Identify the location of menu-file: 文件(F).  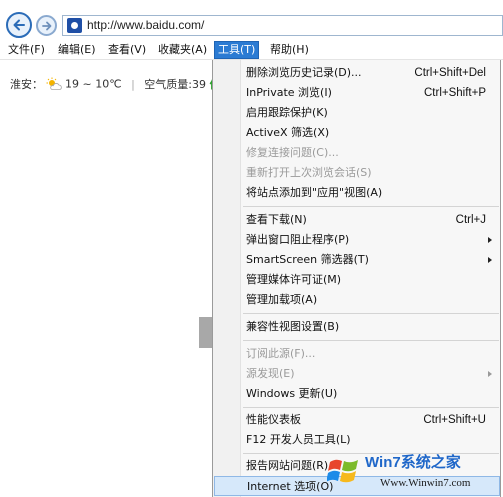
(26, 50).